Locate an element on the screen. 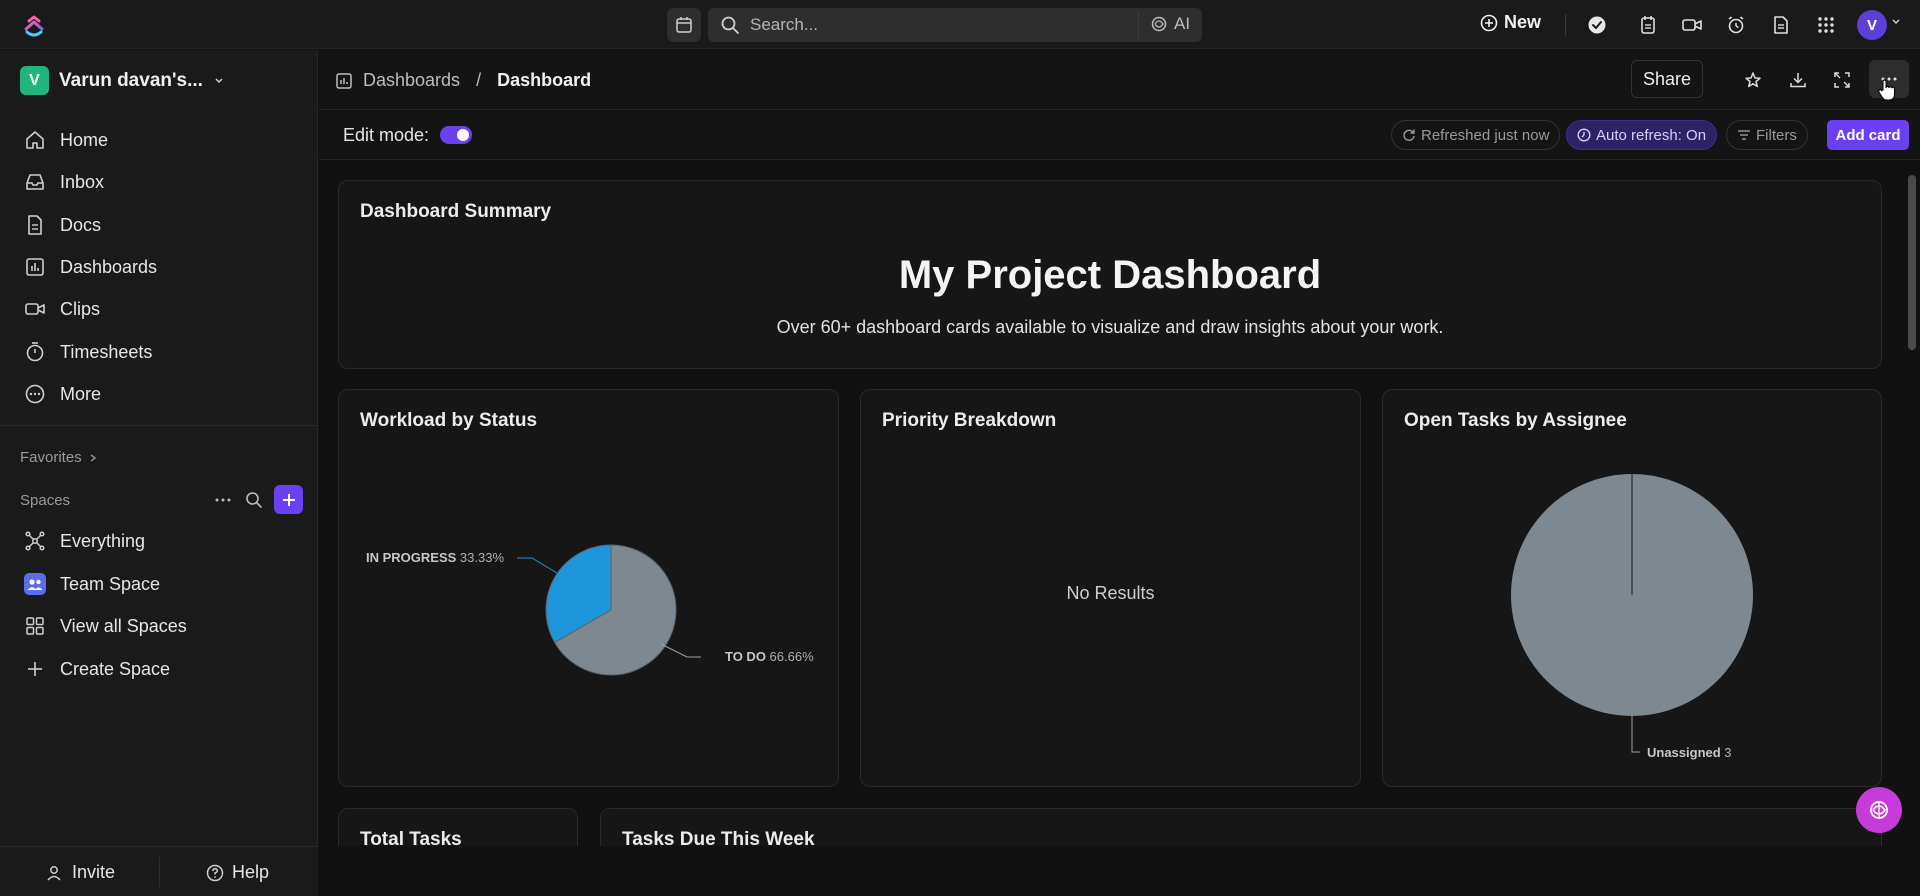 This screenshot has width=1920, height=896. page-header: Dashboards / Dashboard Share is located at coordinates (1119, 80).